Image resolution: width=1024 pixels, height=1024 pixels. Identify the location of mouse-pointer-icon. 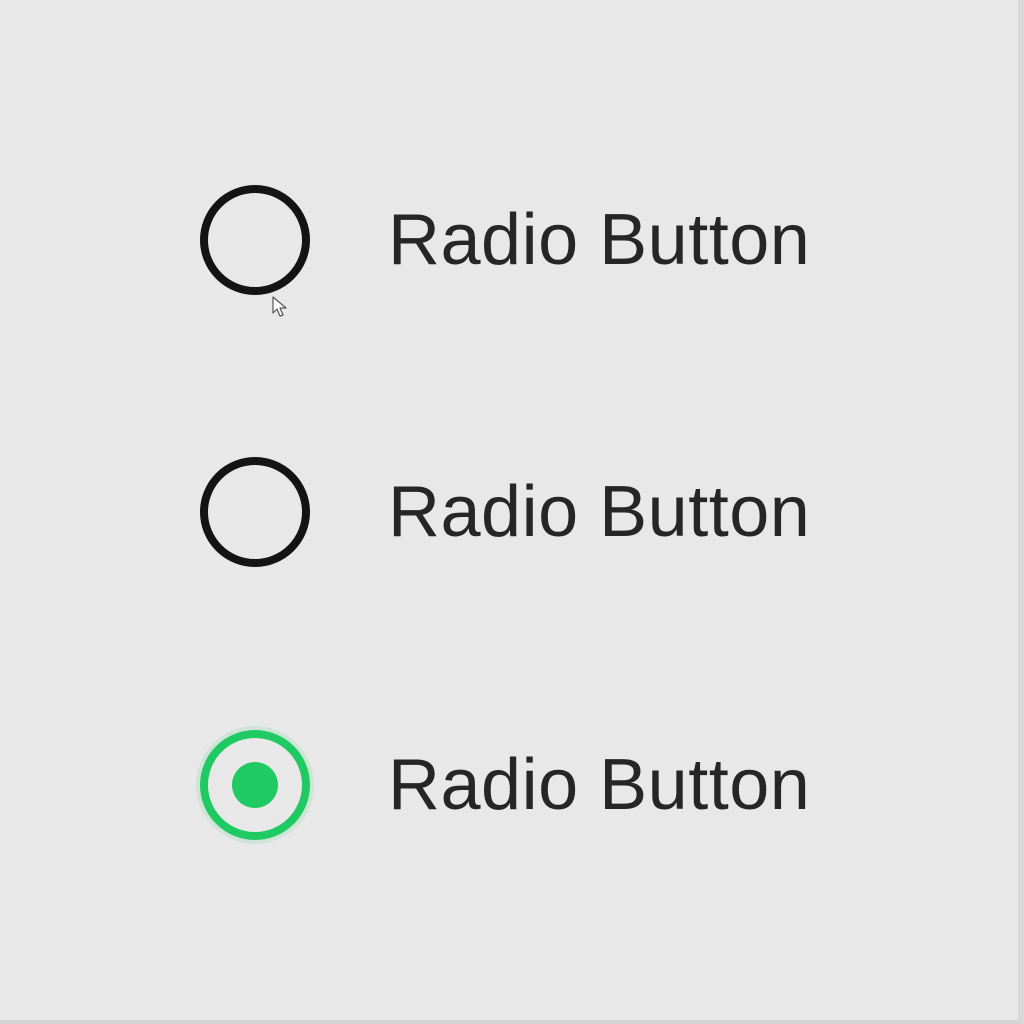
(279, 306).